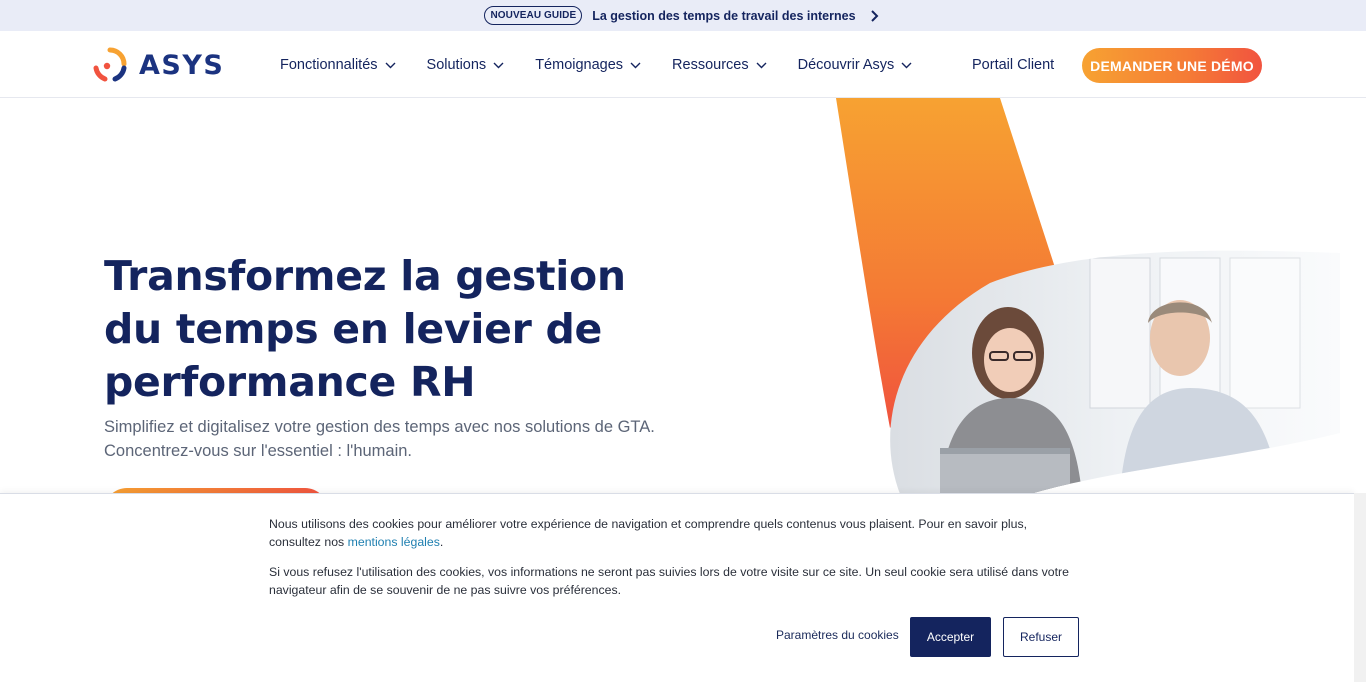 The width and height of the screenshot is (1366, 682). I want to click on nav-item-label: Solutions, so click(456, 64).